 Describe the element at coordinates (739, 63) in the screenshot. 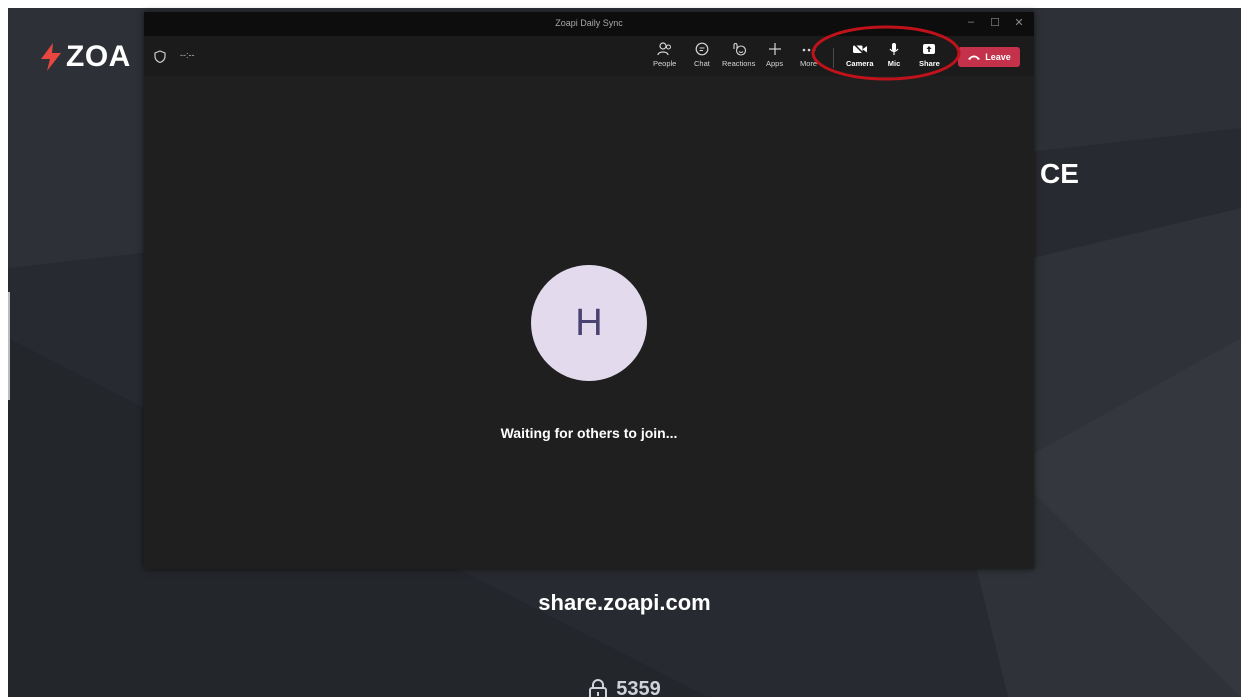

I see `reactions-label: Reactions` at that location.